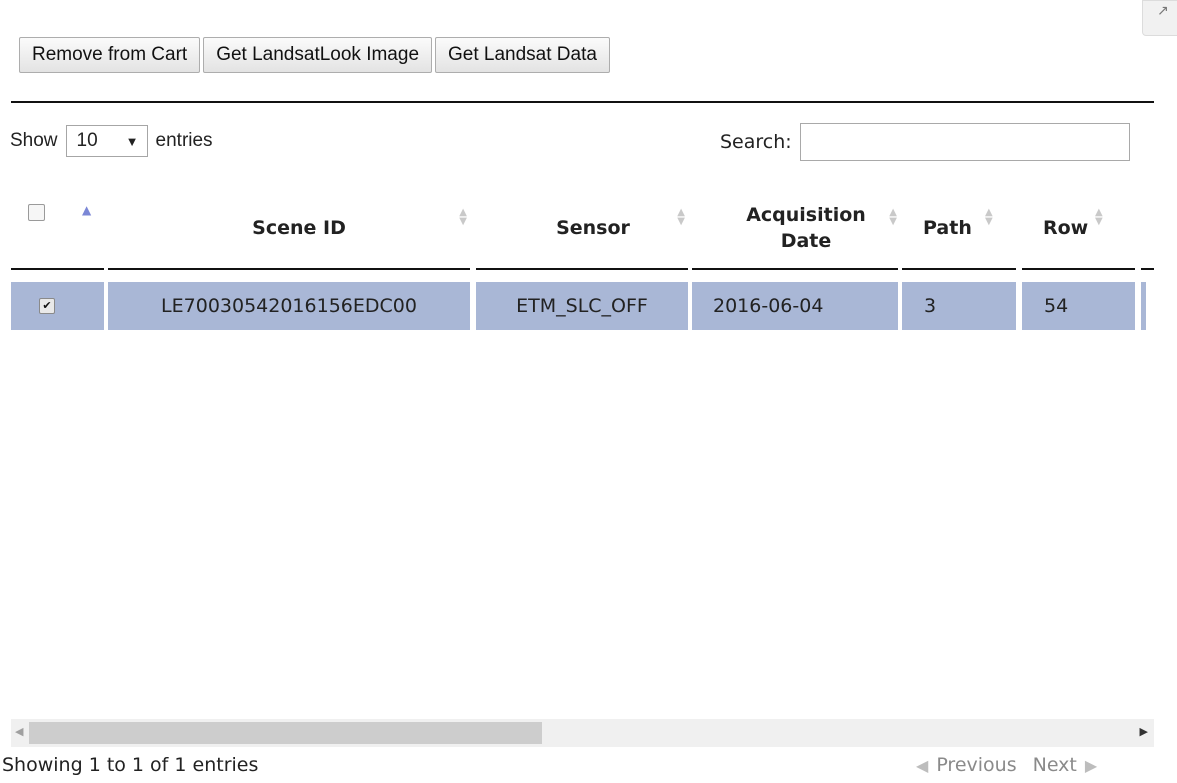 This screenshot has width=1177, height=783. What do you see at coordinates (184, 140) in the screenshot?
I see `entries-label: entries` at bounding box center [184, 140].